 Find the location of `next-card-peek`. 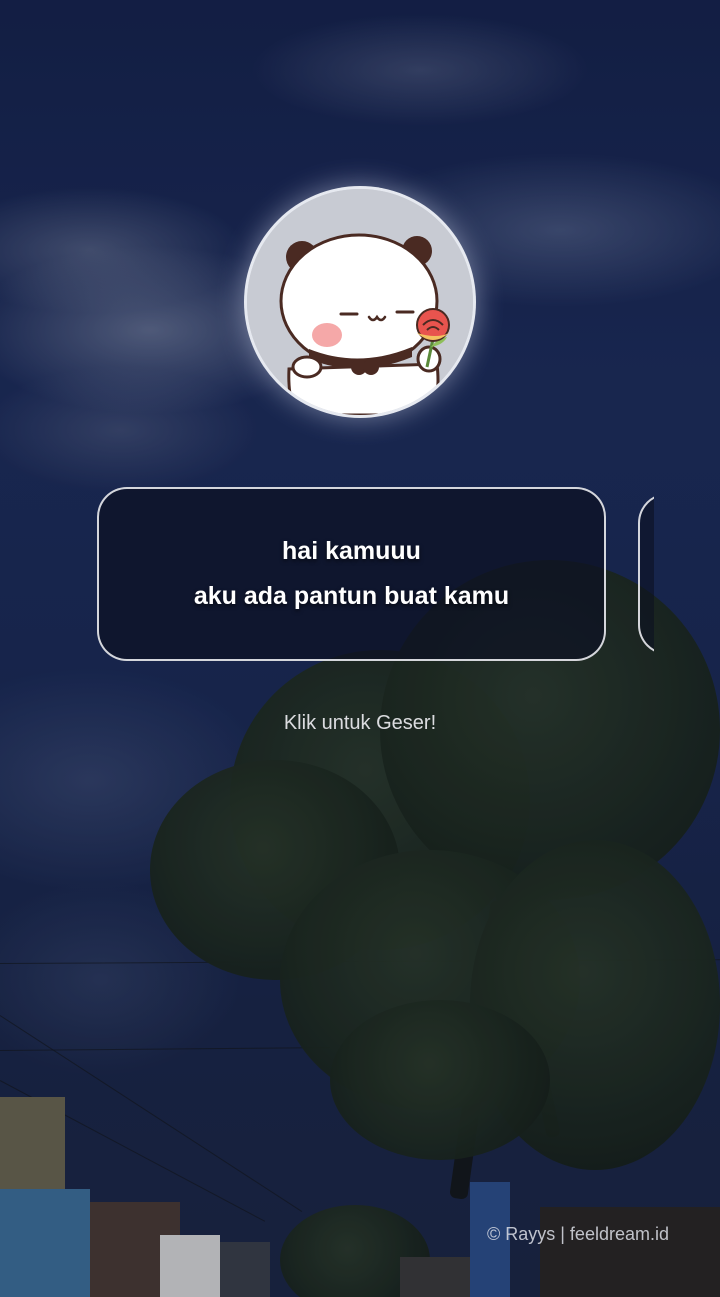

next-card-peek is located at coordinates (646, 575).